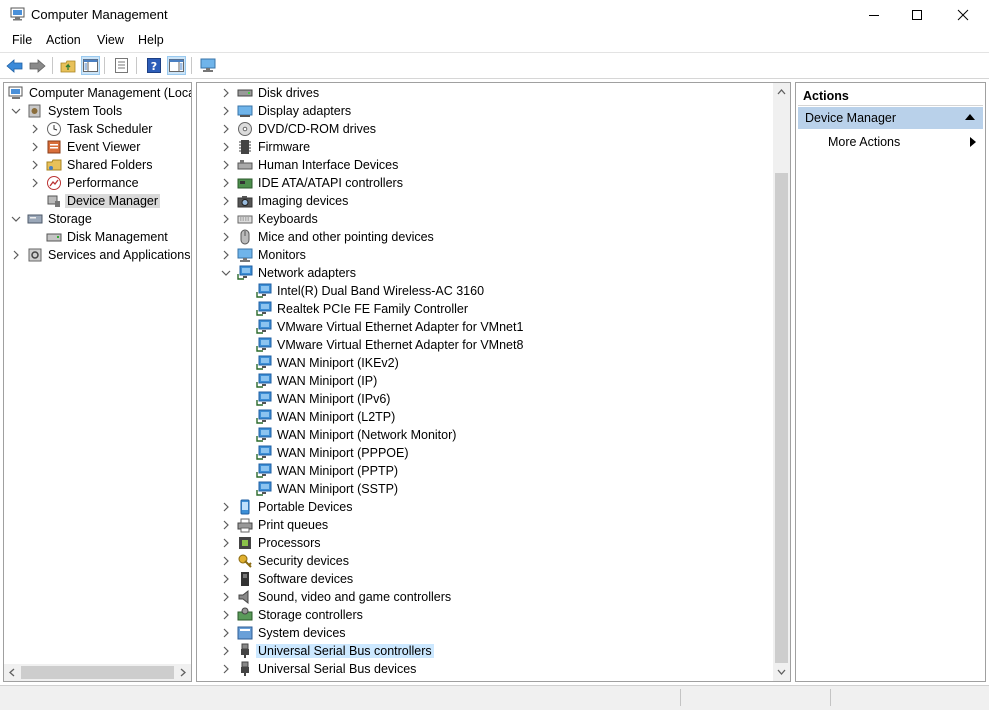 The height and width of the screenshot is (710, 989). I want to click on up-folder-button, so click(67, 65).